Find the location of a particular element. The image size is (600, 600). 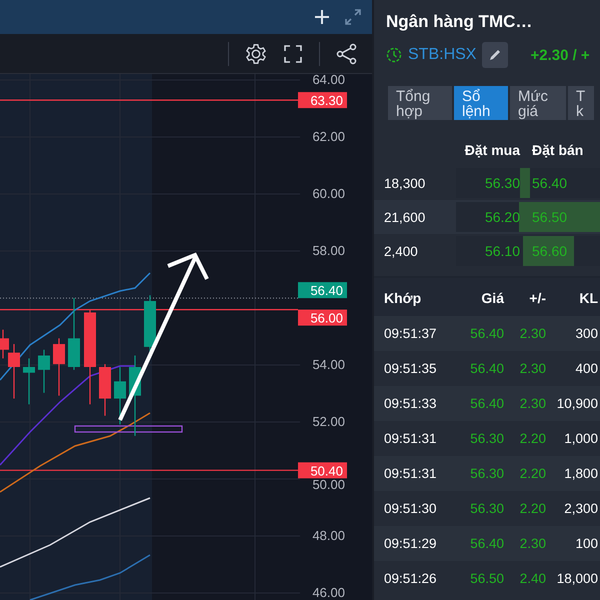

bid-price: 56.10 is located at coordinates (502, 251).